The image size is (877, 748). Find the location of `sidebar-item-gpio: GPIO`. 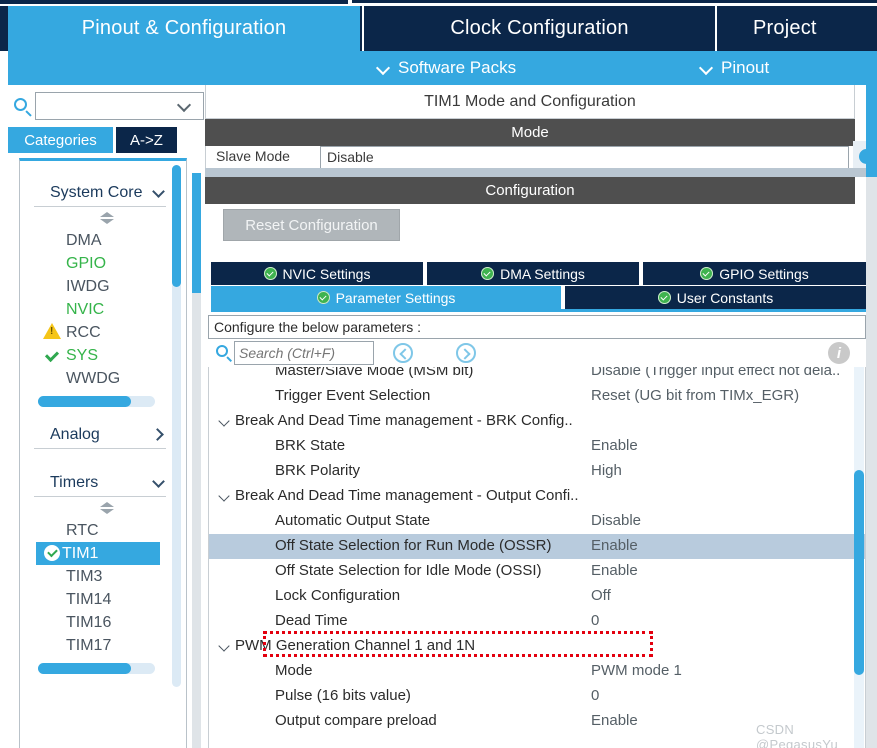

sidebar-item-gpio: GPIO is located at coordinates (100, 263).